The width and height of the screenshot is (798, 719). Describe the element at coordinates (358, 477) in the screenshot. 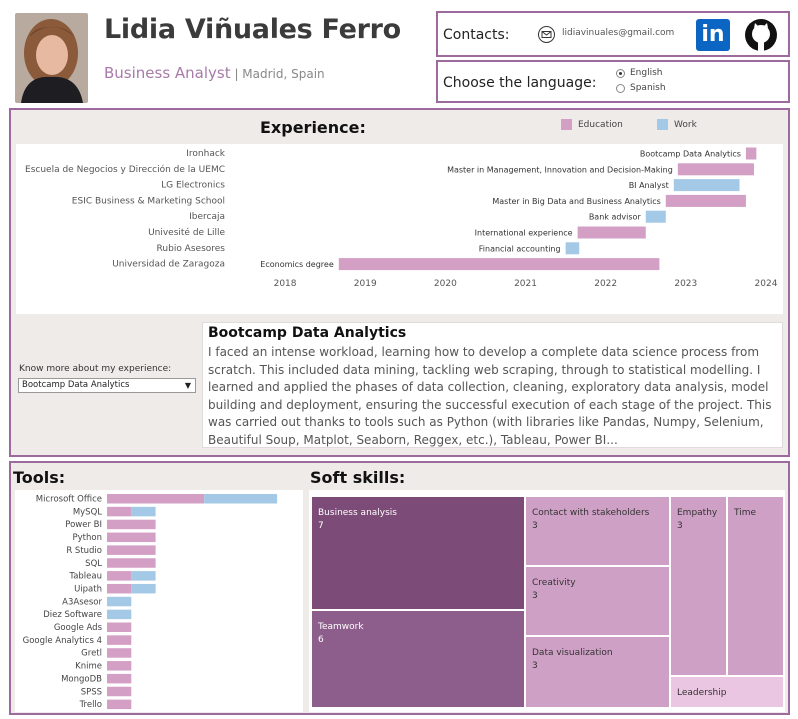

I see `soft-skills-title: Soft skills:` at that location.